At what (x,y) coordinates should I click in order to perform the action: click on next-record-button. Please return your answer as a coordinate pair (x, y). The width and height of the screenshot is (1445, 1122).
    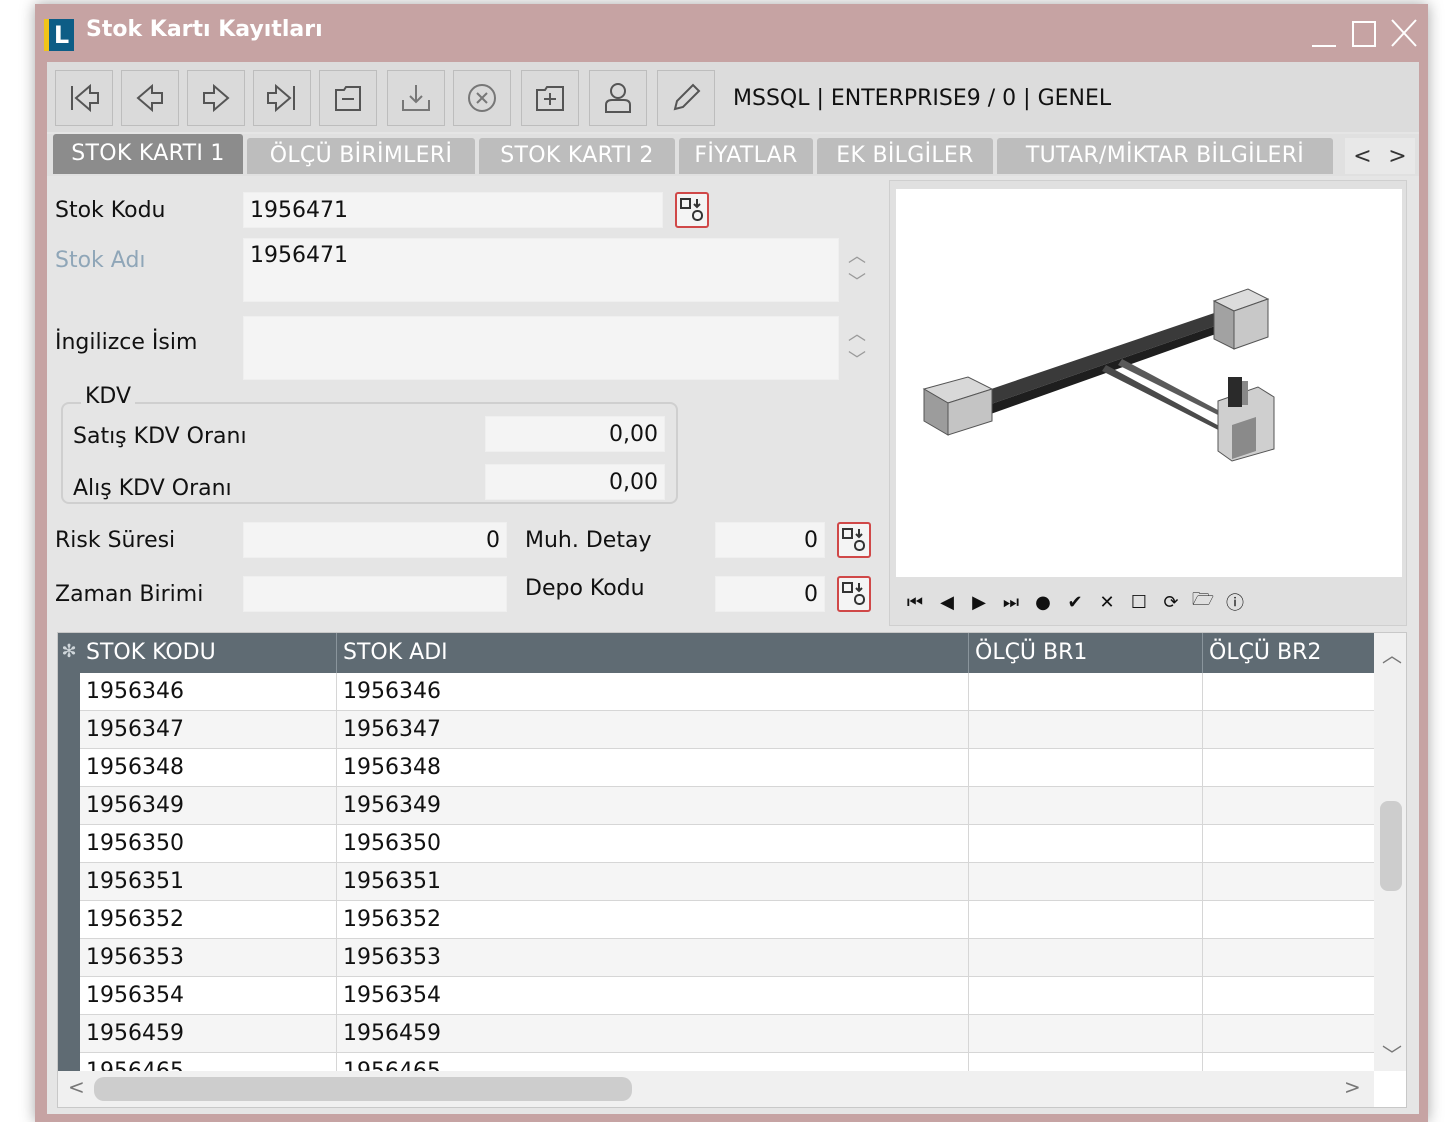
    Looking at the image, I should click on (216, 98).